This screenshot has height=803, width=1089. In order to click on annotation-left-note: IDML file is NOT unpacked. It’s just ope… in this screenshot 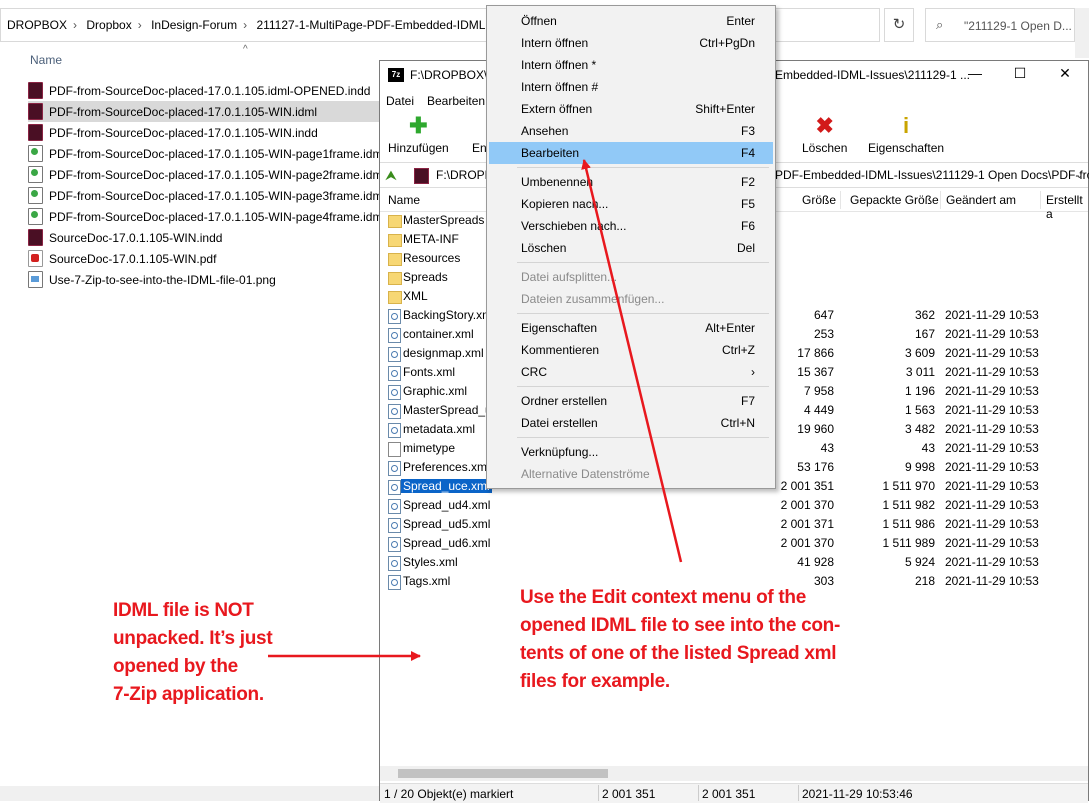, I will do `click(193, 652)`.